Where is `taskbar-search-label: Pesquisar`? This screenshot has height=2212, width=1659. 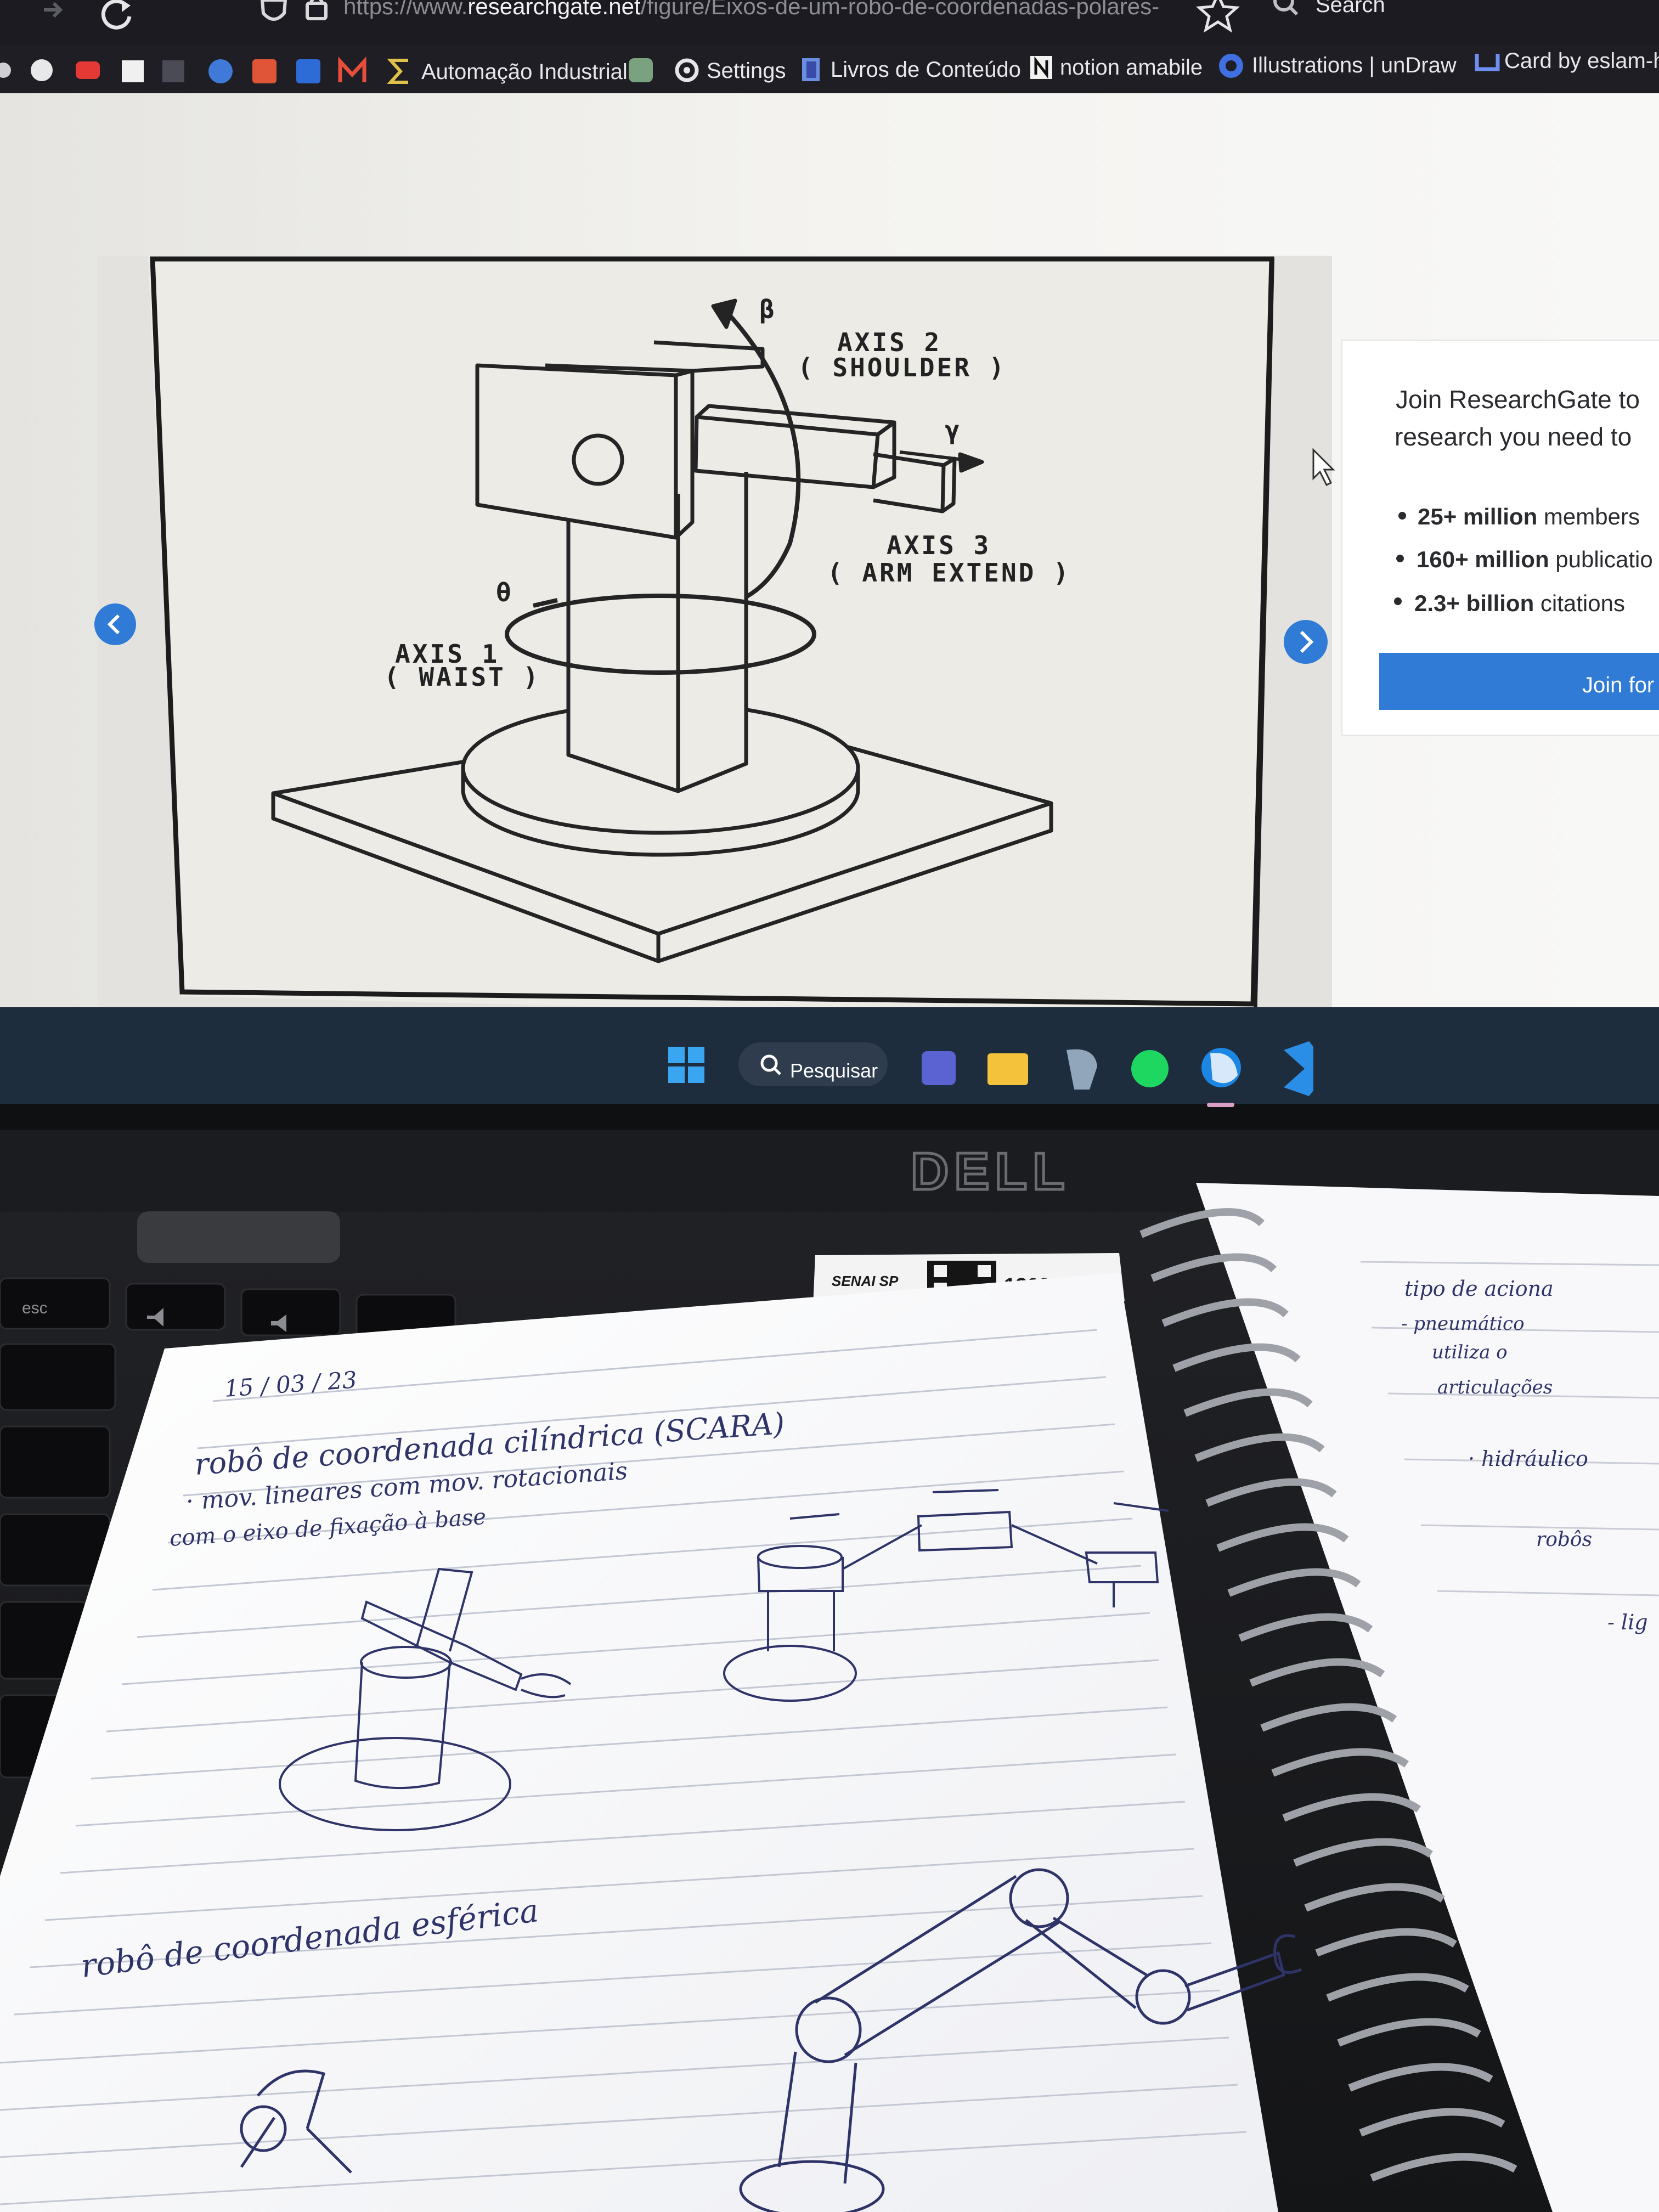
taskbar-search-label: Pesquisar is located at coordinates (834, 1070).